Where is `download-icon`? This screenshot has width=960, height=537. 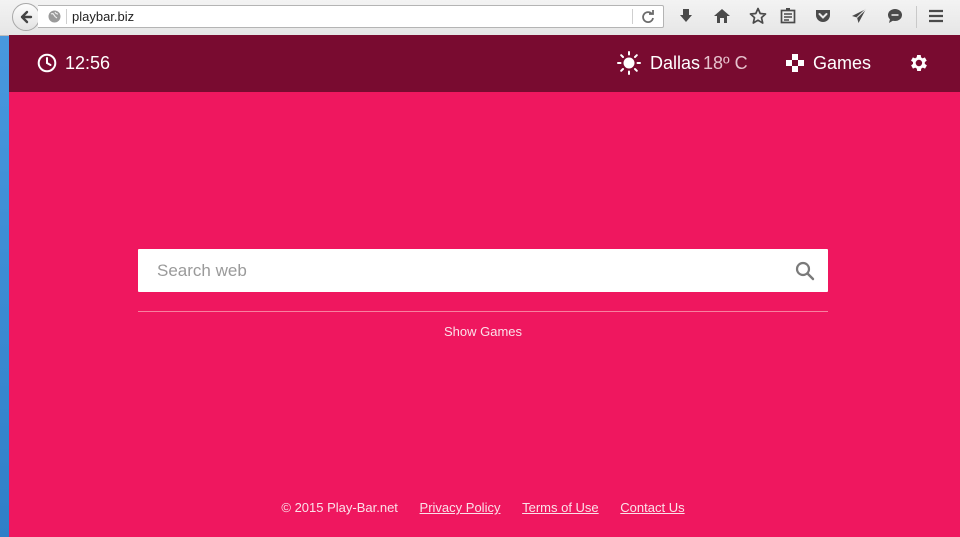 download-icon is located at coordinates (686, 16).